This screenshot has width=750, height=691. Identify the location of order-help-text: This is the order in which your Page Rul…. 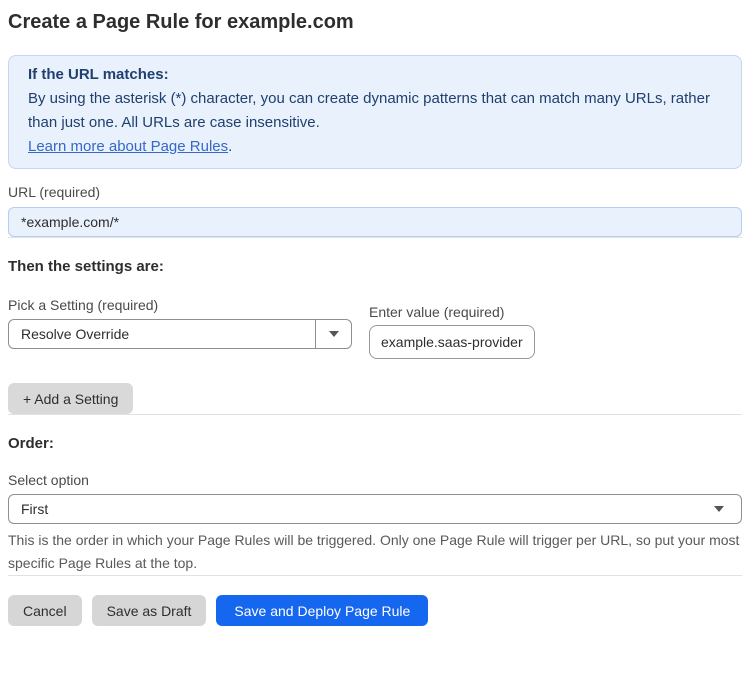
(374, 551).